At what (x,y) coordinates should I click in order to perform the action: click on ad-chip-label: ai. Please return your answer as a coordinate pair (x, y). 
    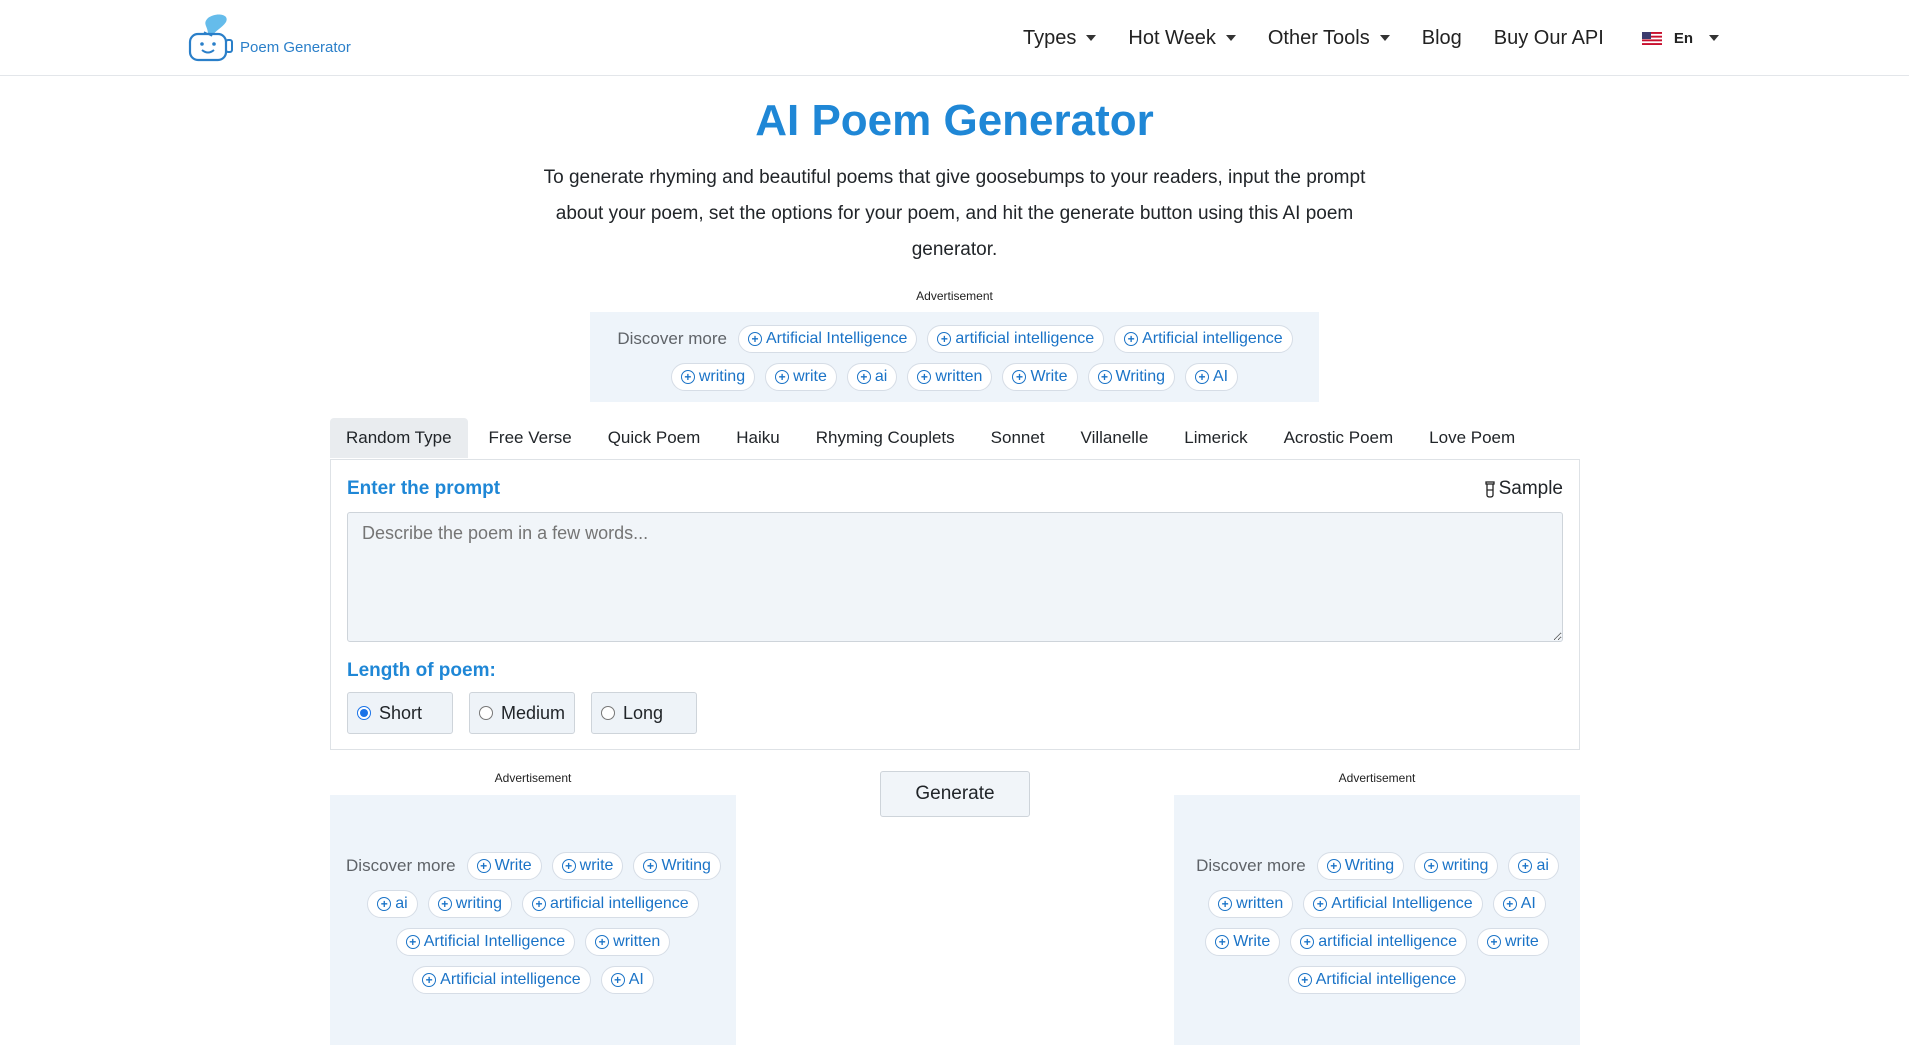
    Looking at the image, I should click on (401, 903).